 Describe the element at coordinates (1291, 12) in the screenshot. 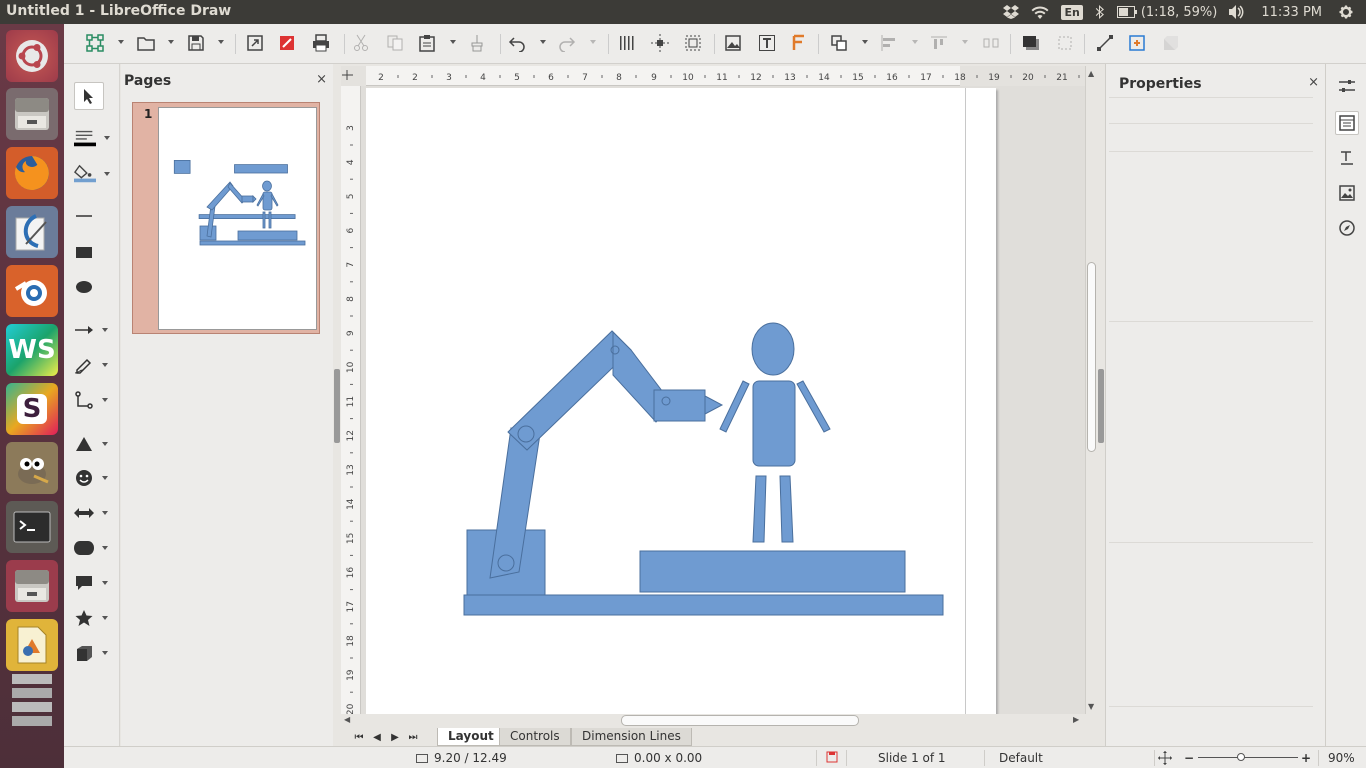

I see `clock: 11:33 PM` at that location.